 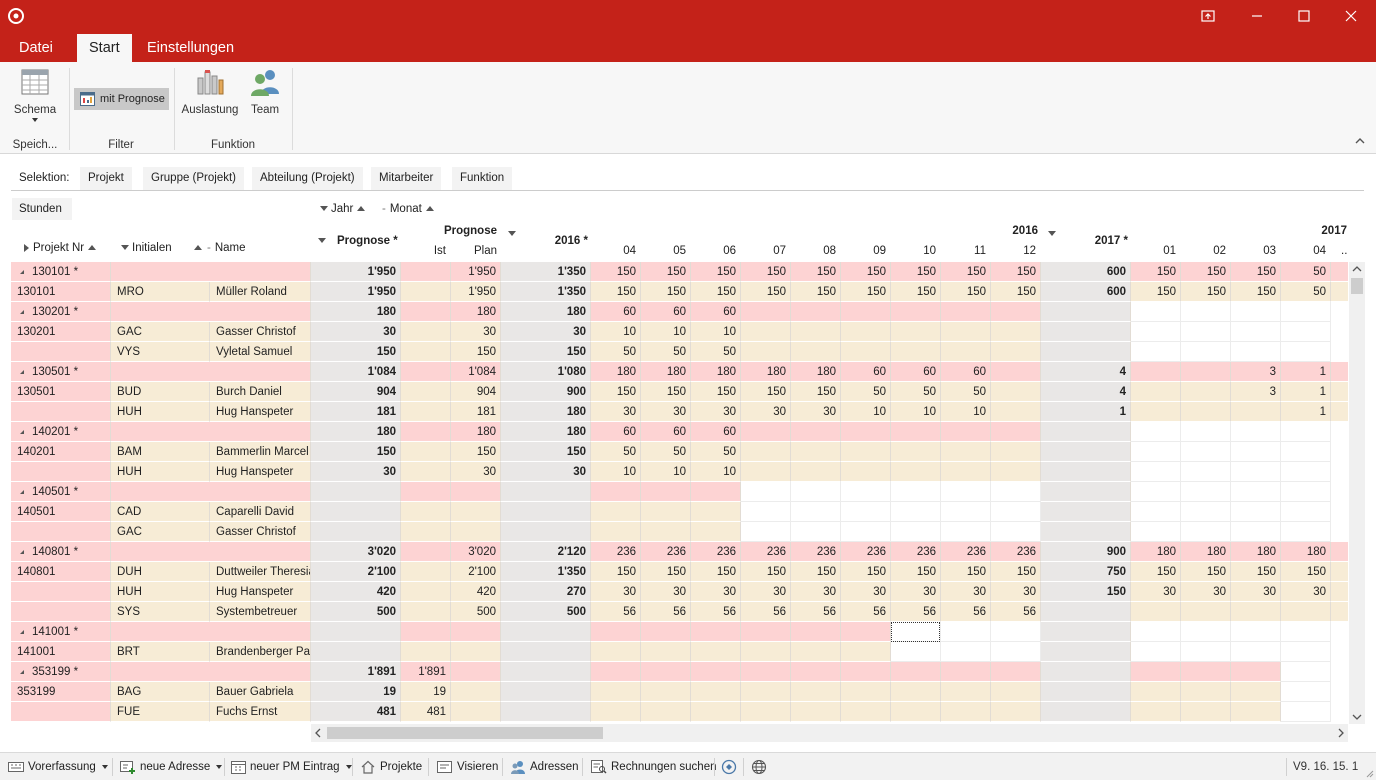 I want to click on cell-ist: 19, so click(x=426, y=692).